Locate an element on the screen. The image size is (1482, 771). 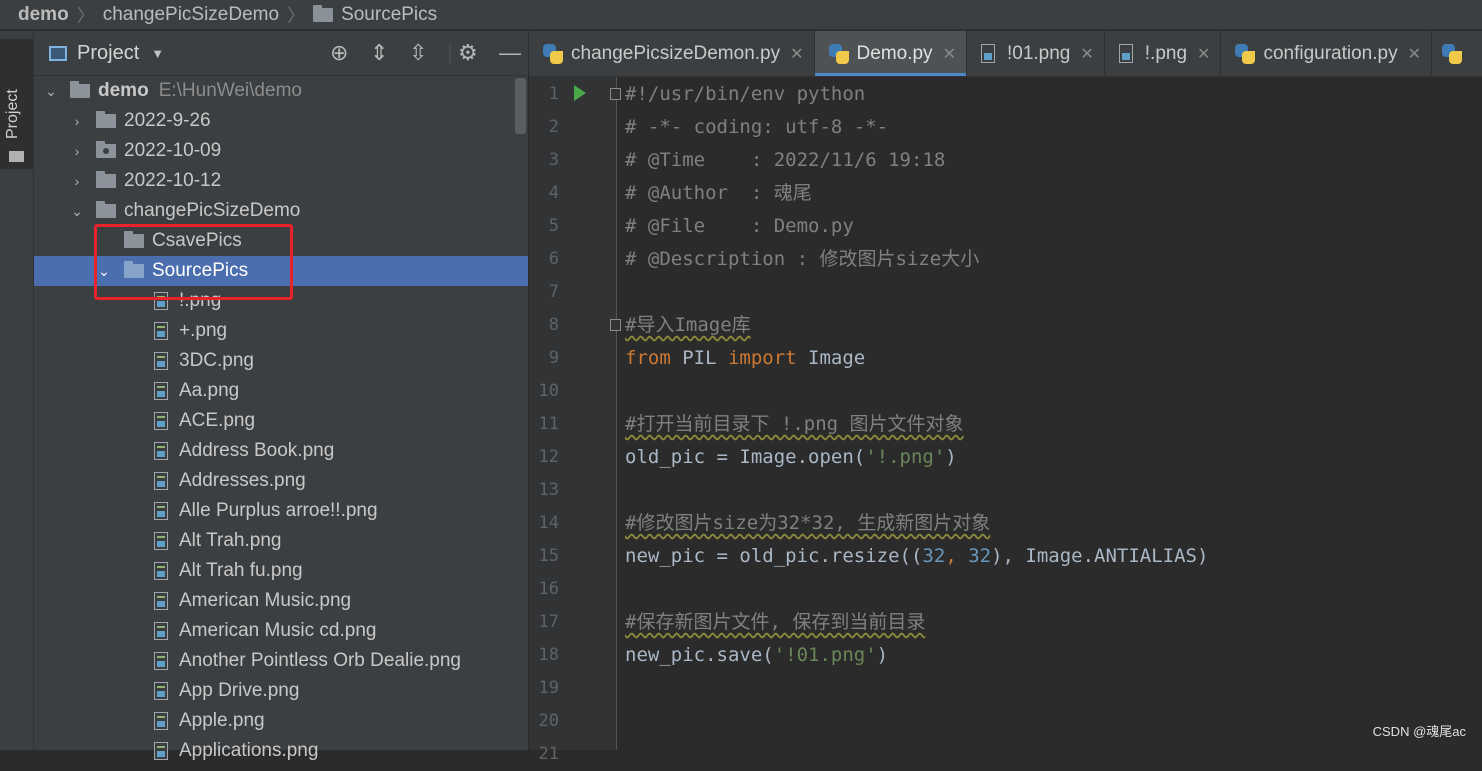
tree-row-file: Aa.png is located at coordinates (281, 391).